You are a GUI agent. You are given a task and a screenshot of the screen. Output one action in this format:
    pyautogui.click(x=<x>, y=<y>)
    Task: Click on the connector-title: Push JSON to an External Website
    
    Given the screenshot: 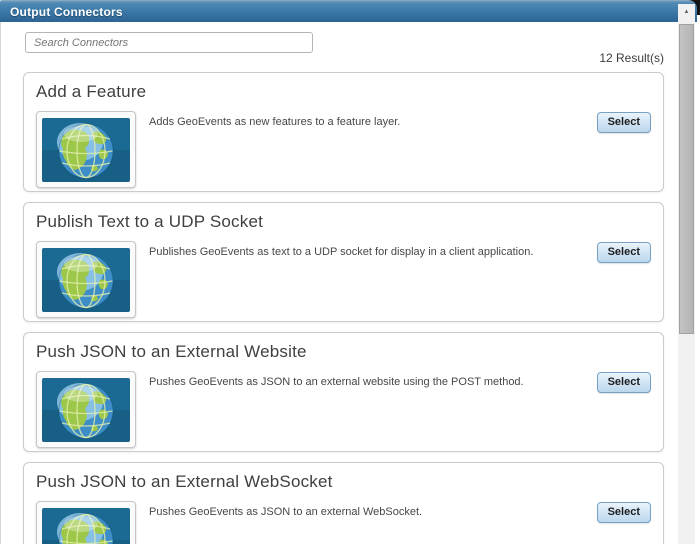 What is the action you would take?
    pyautogui.click(x=171, y=351)
    